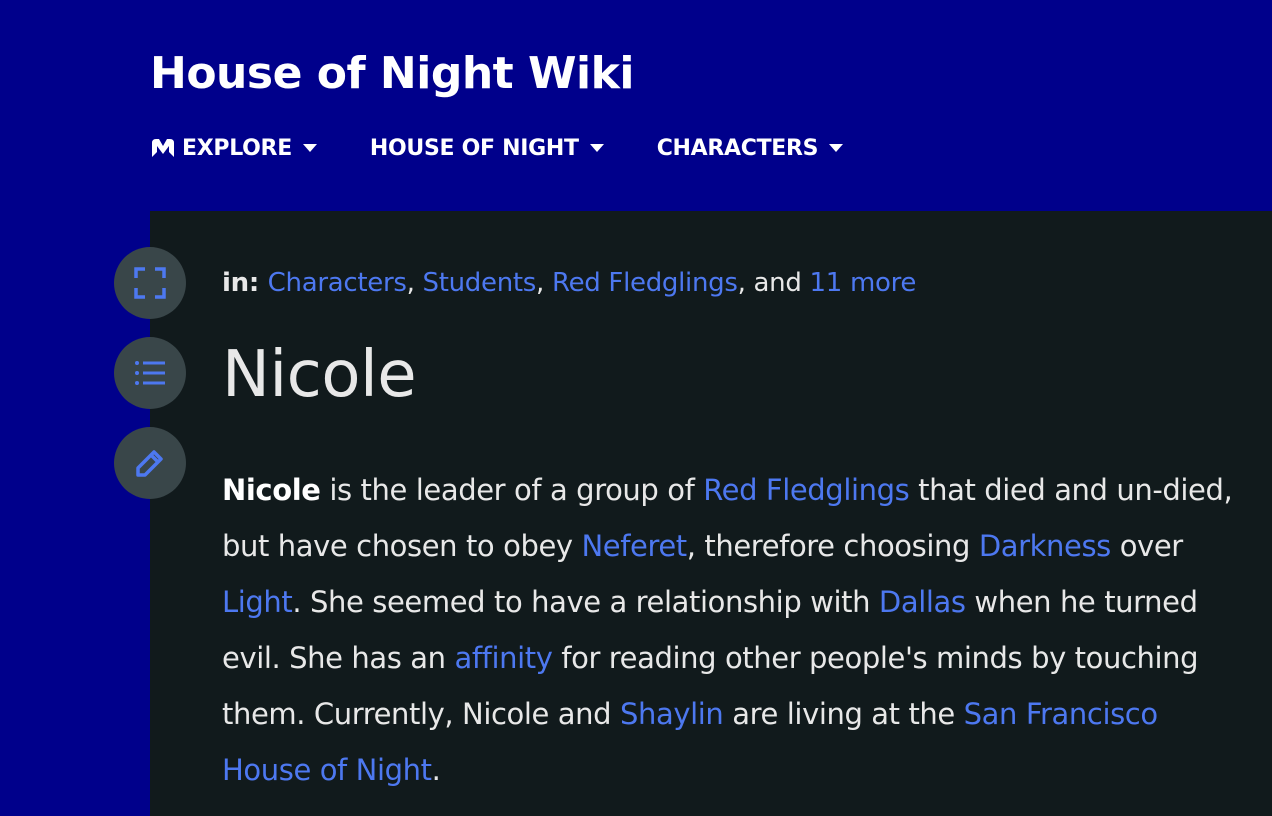  What do you see at coordinates (503, 658) in the screenshot?
I see `link-affinity: affinity` at bounding box center [503, 658].